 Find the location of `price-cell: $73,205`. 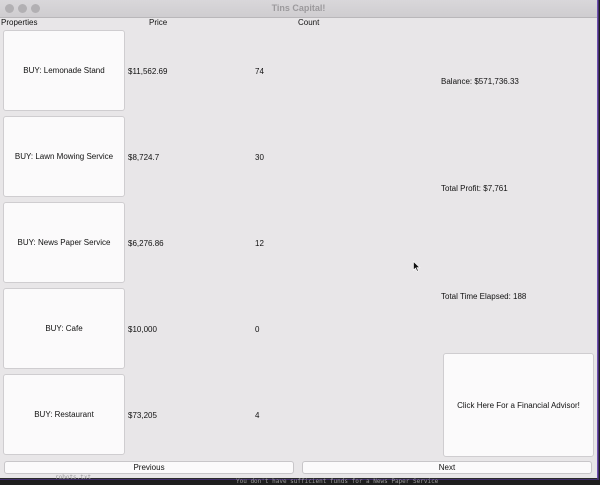

price-cell: $73,205 is located at coordinates (142, 415).